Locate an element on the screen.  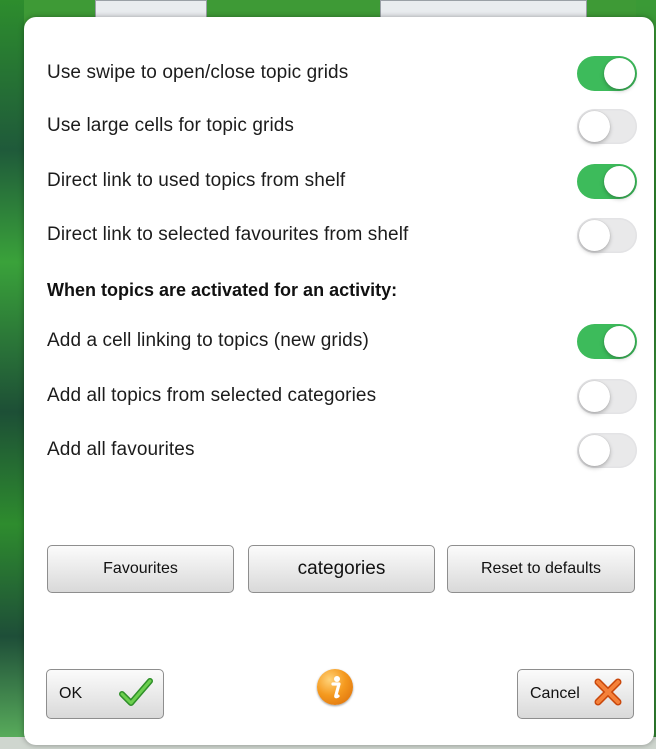
reset-to-defaults-button: Reset to defaults is located at coordinates (541, 569).